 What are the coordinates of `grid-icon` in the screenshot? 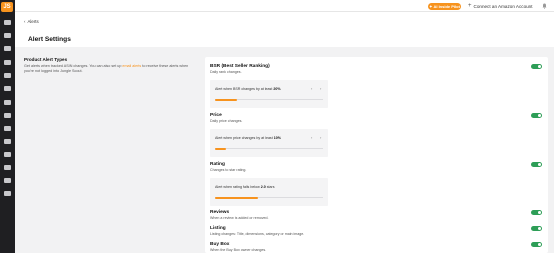 It's located at (7, 75).